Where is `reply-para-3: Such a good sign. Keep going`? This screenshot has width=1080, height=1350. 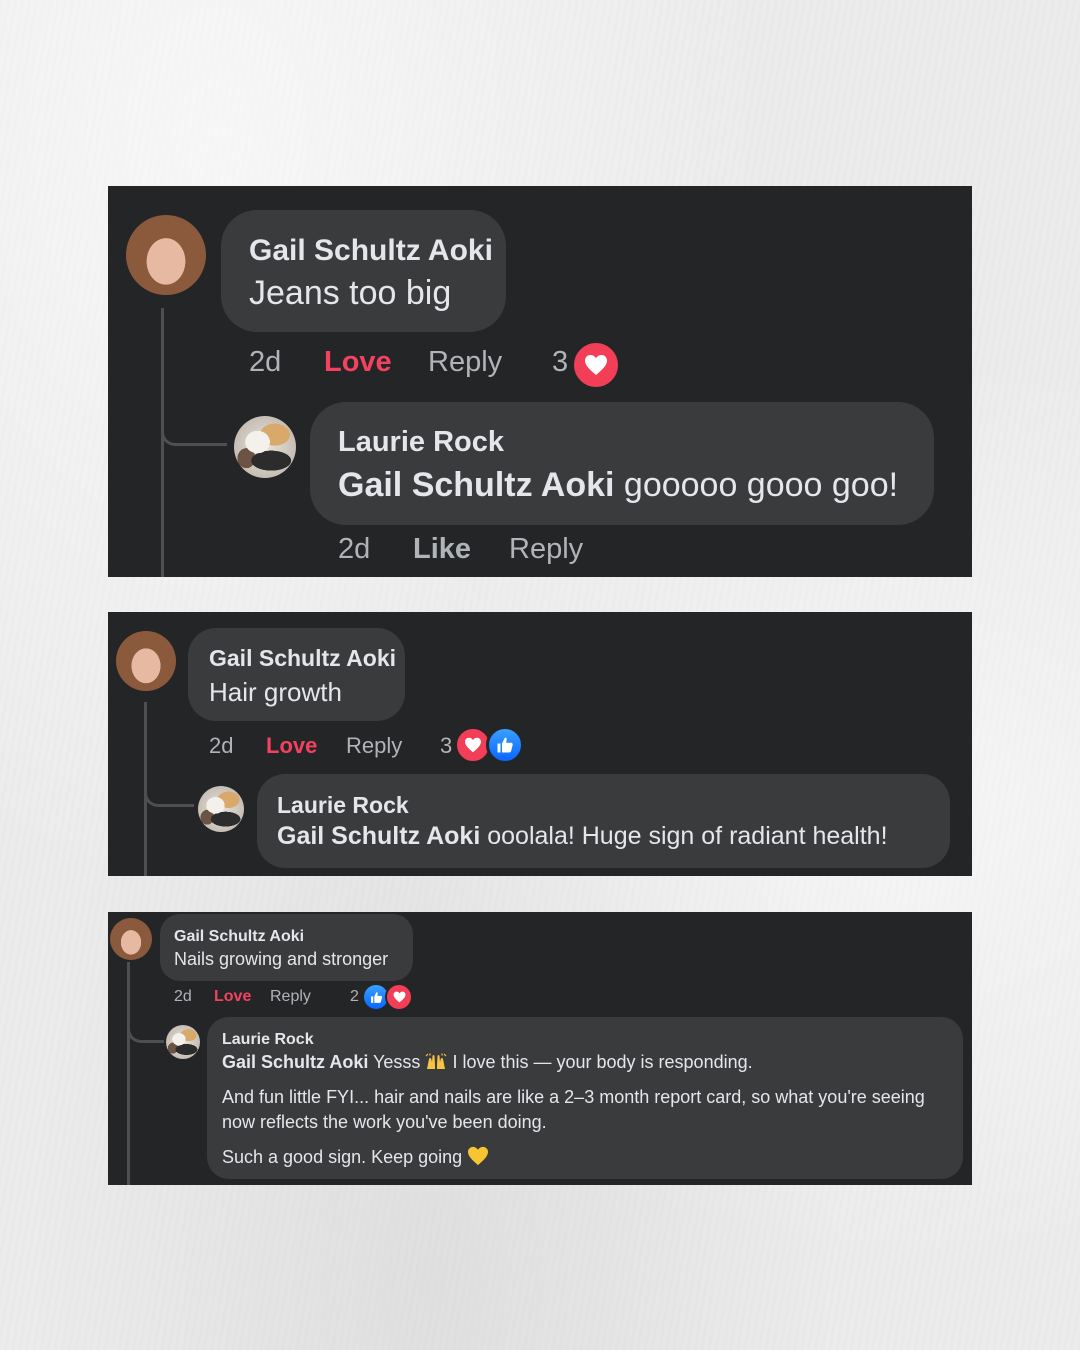
reply-para-3: Such a good sign. Keep going is located at coordinates (355, 1158).